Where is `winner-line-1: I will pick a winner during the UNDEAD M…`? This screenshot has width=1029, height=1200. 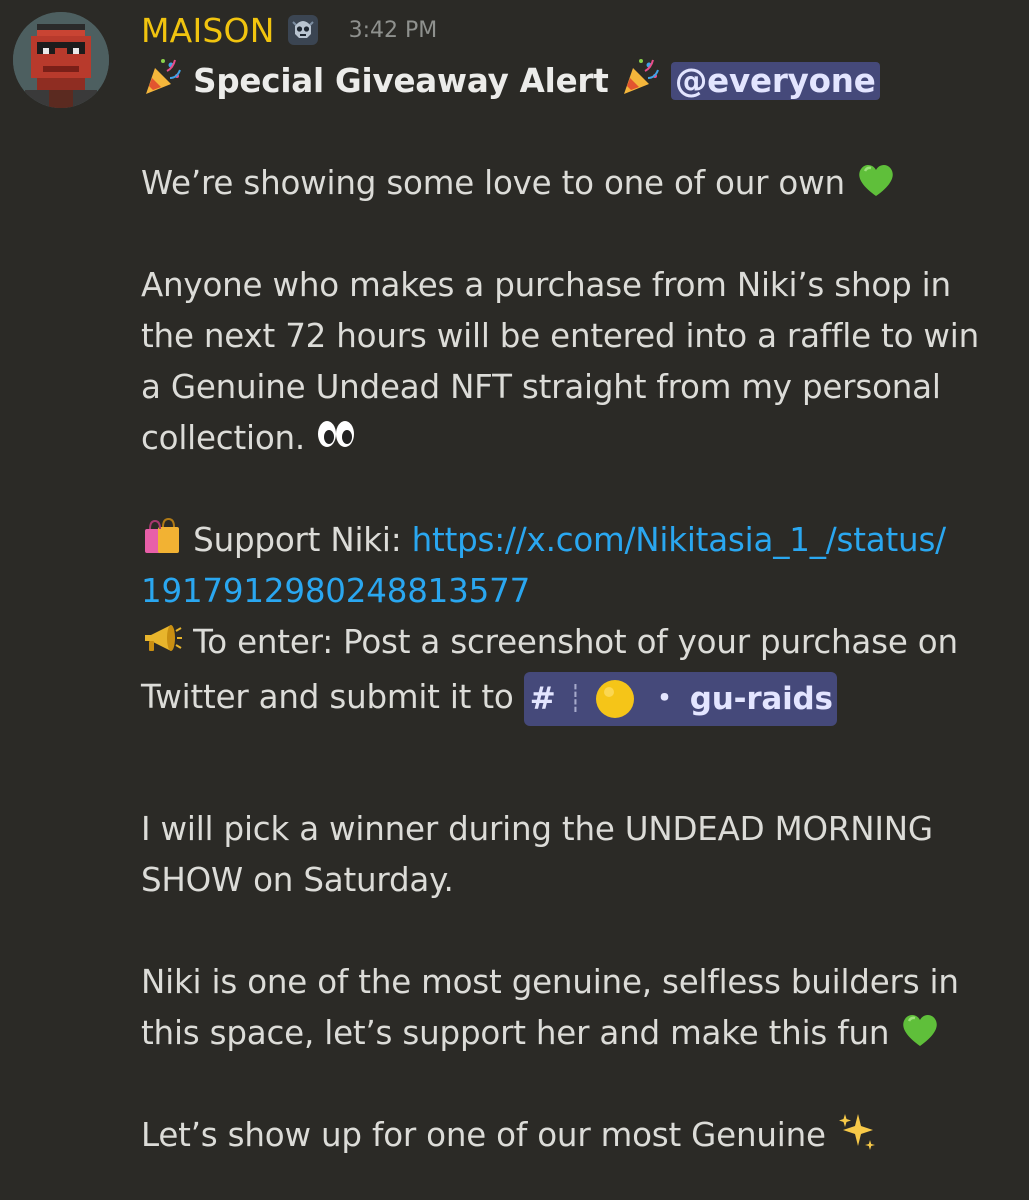
winner-line-1: I will pick a winner during the UNDEAD M… is located at coordinates (537, 829).